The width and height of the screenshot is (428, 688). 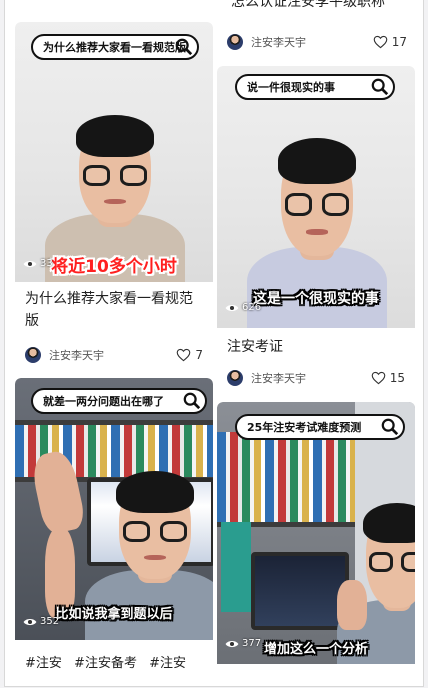 What do you see at coordinates (243, 307) in the screenshot?
I see `view-count: 626` at bounding box center [243, 307].